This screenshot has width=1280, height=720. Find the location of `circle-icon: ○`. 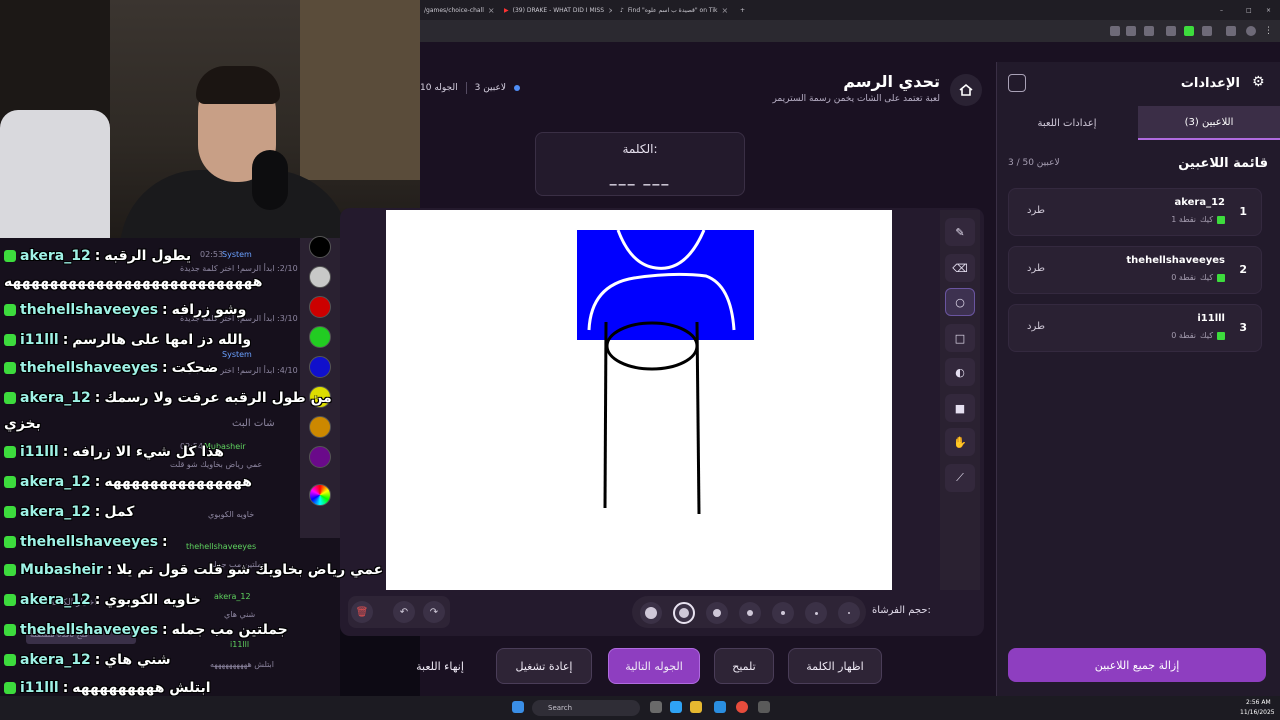

circle-icon: ○ is located at coordinates (960, 302).